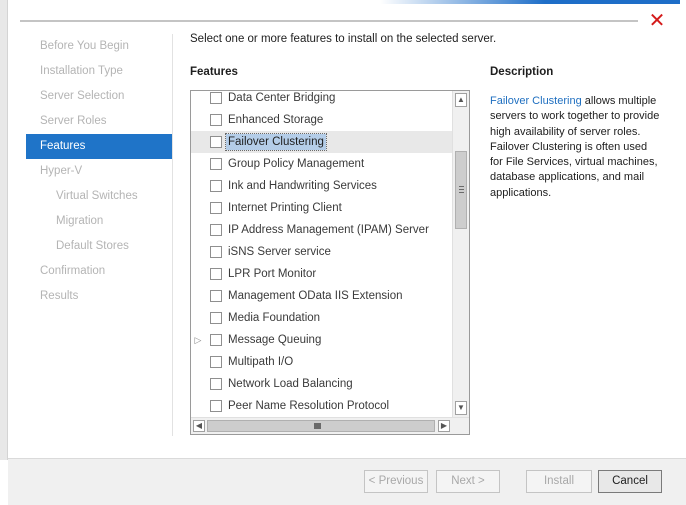 The image size is (686, 505). I want to click on vertical-scroll-thumb, so click(461, 190).